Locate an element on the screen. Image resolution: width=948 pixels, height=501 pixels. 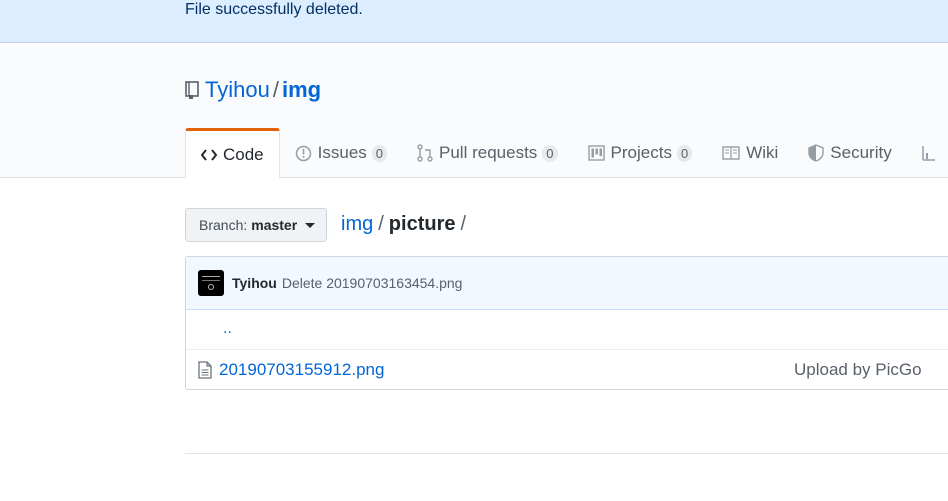
issue-icon is located at coordinates (303, 153).